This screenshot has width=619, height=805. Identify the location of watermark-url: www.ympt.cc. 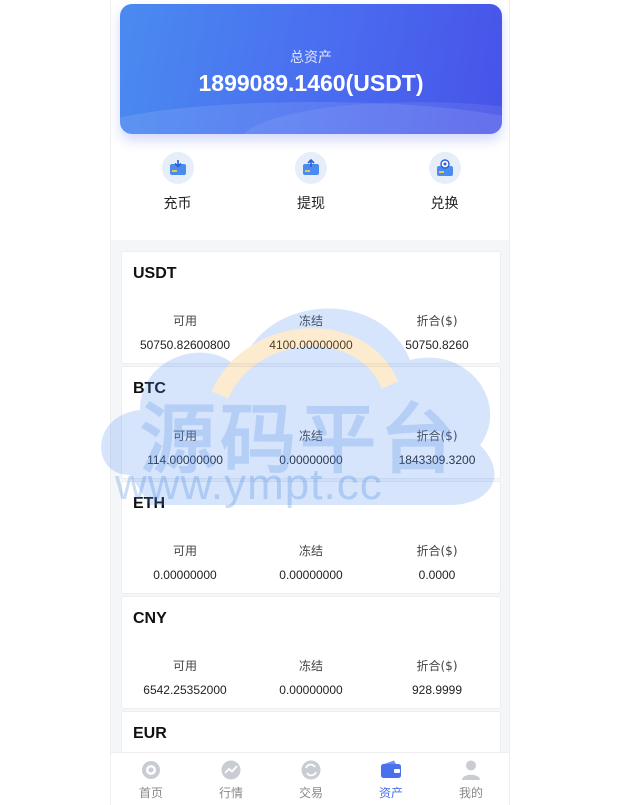
(249, 484).